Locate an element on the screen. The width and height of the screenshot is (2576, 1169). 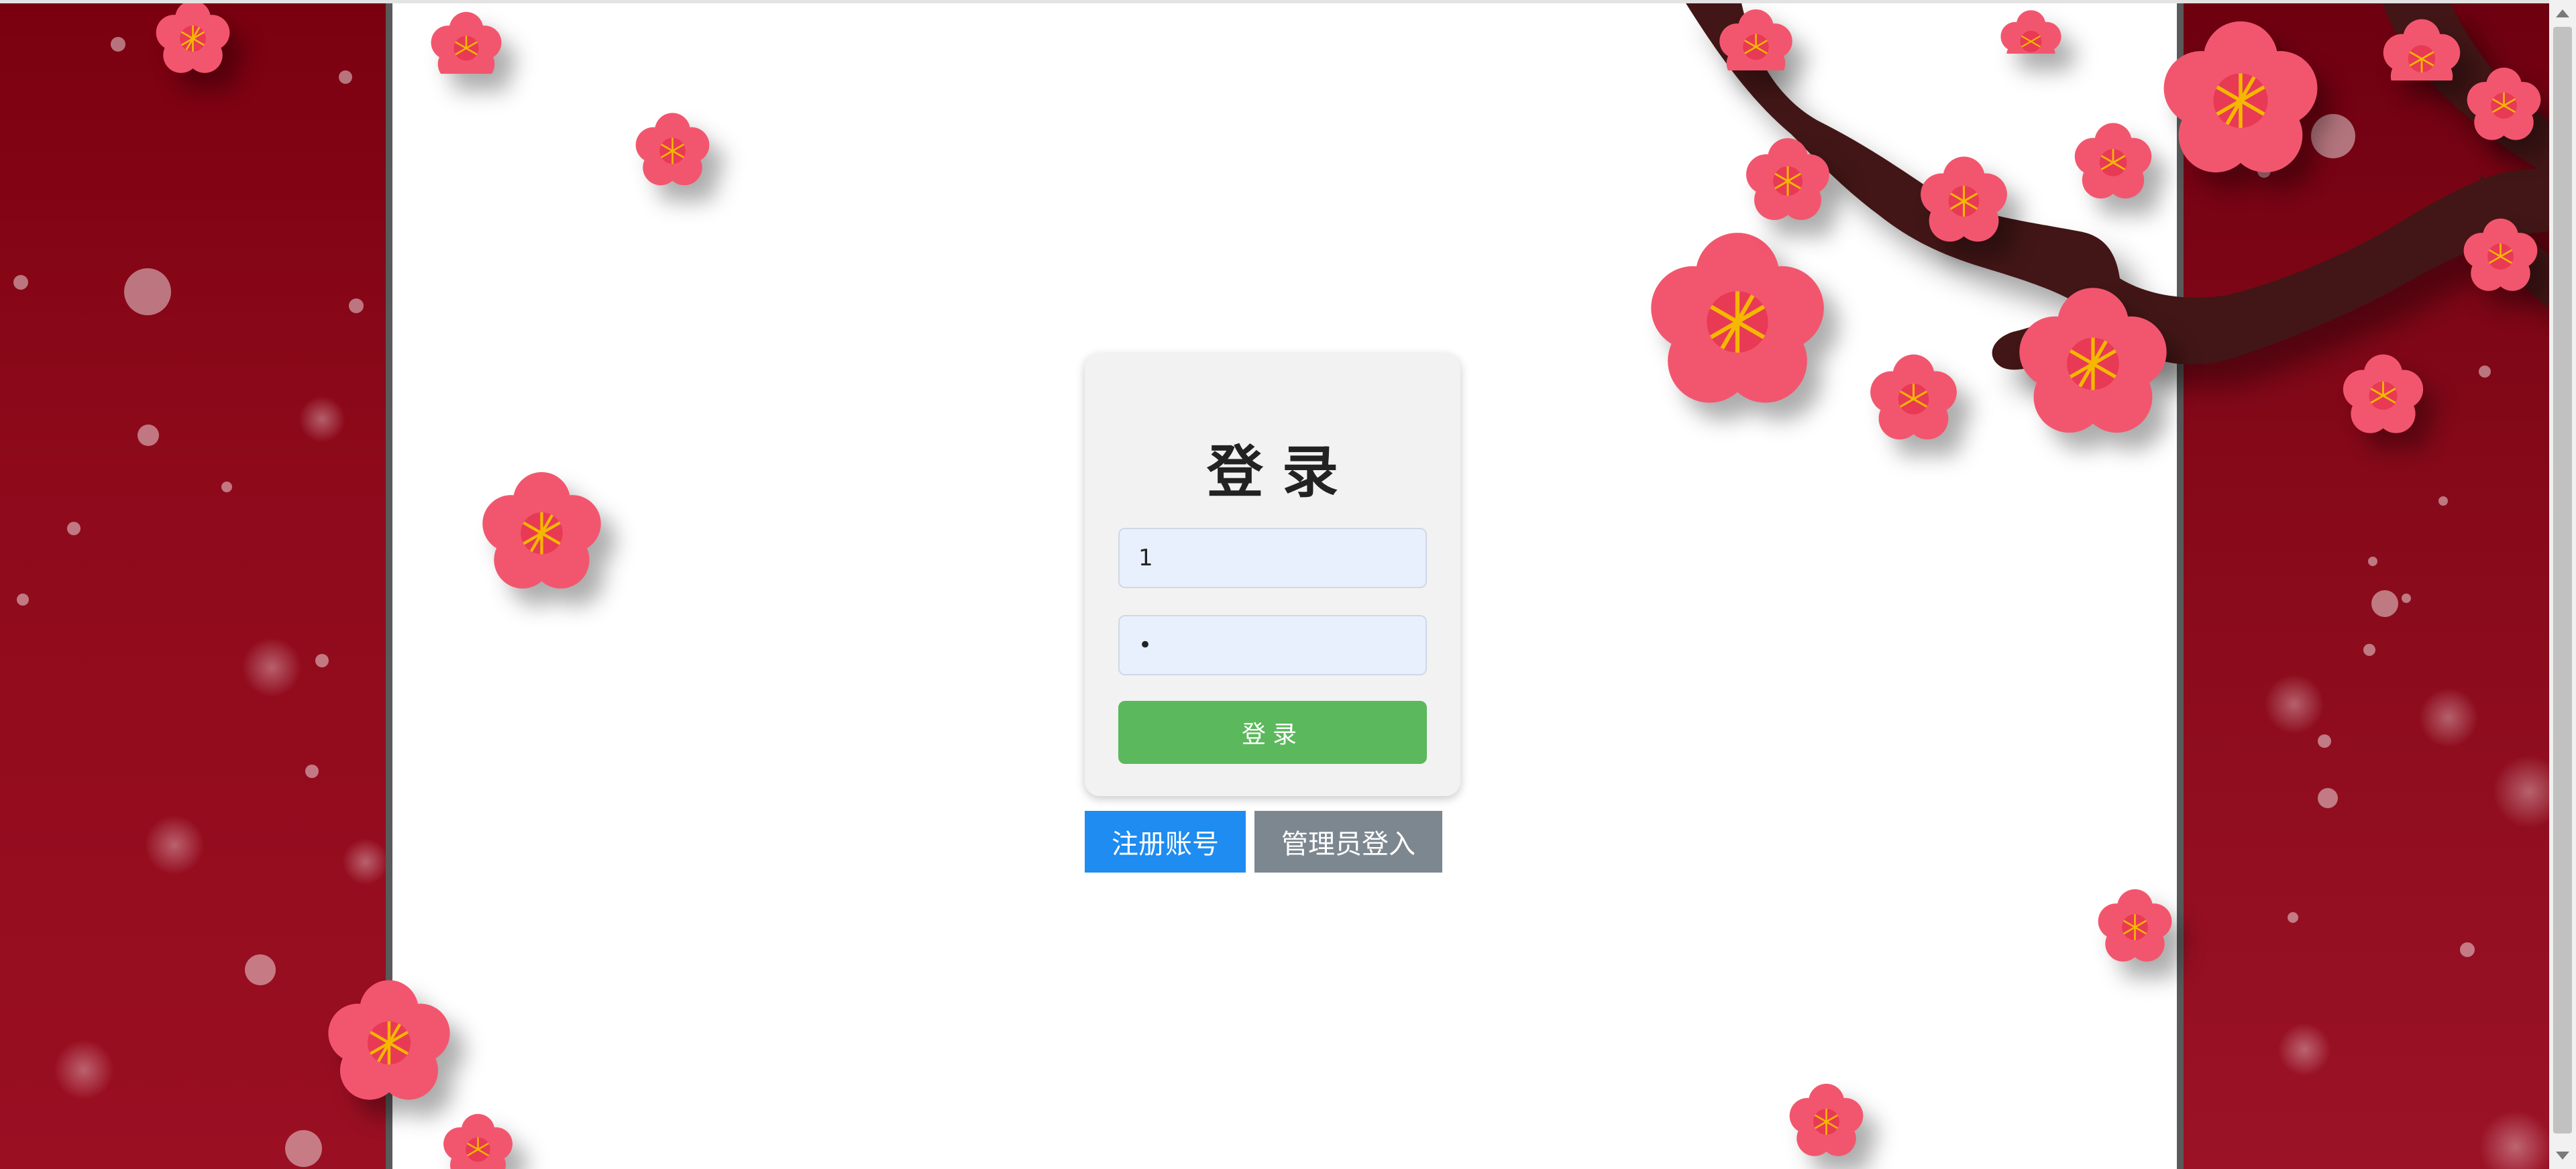
password-input is located at coordinates (1272, 645).